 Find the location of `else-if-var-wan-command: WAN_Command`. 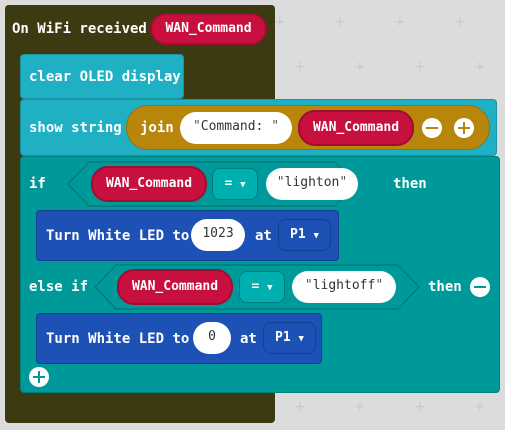

else-if-var-wan-command: WAN_Command is located at coordinates (175, 287).